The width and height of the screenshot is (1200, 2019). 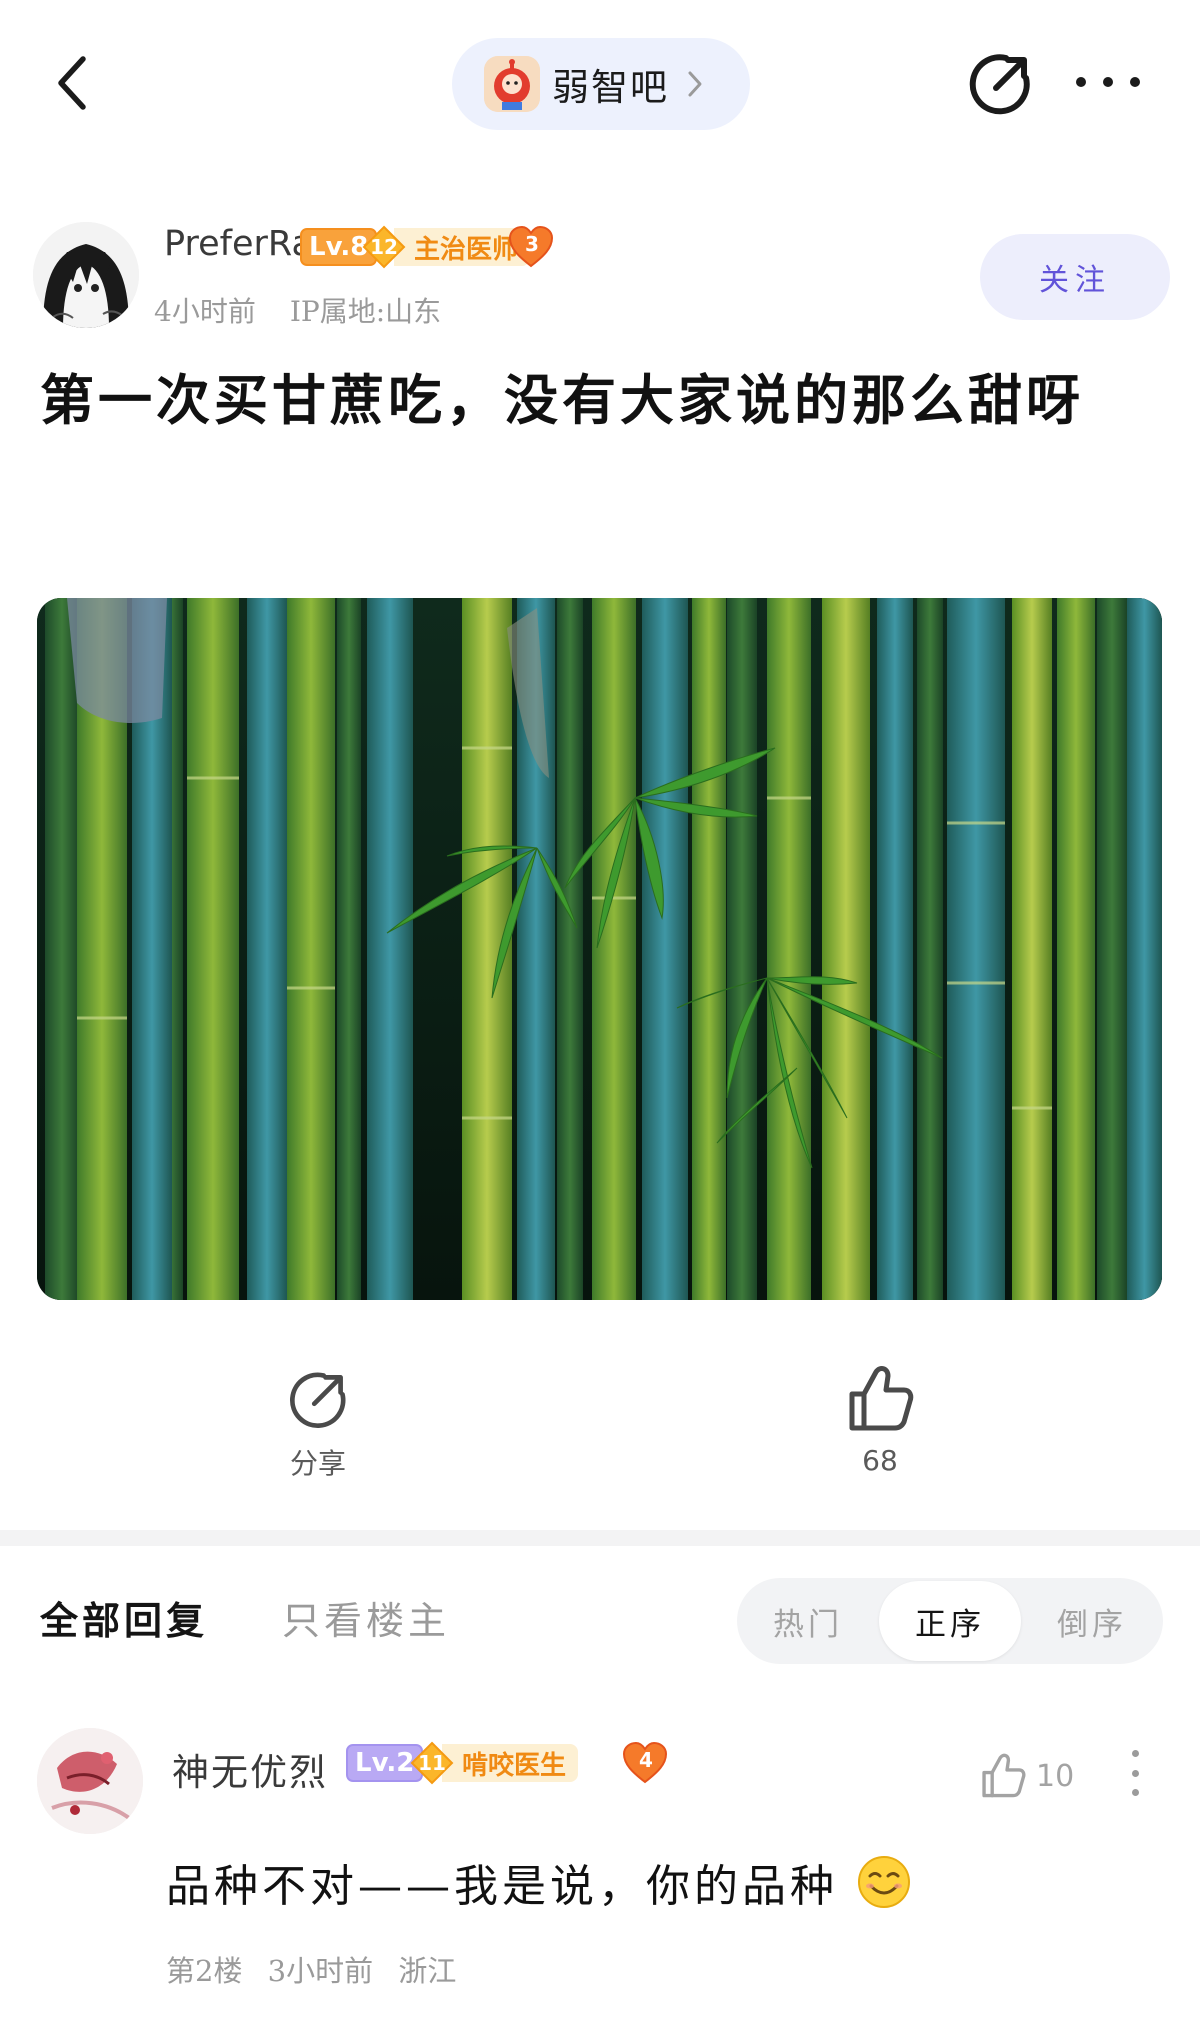 What do you see at coordinates (600, 1538) in the screenshot?
I see `section-divider` at bounding box center [600, 1538].